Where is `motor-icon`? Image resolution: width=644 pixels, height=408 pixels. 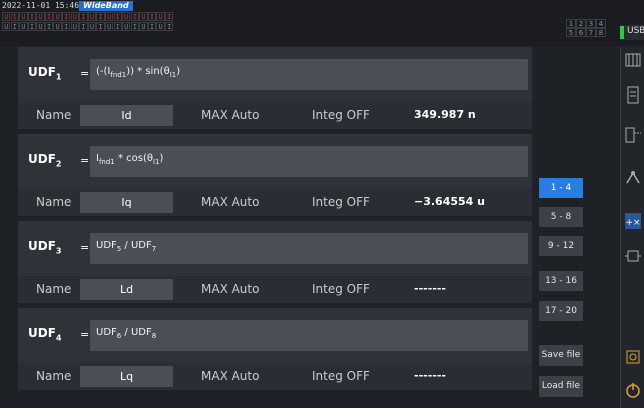 motor-icon is located at coordinates (633, 257).